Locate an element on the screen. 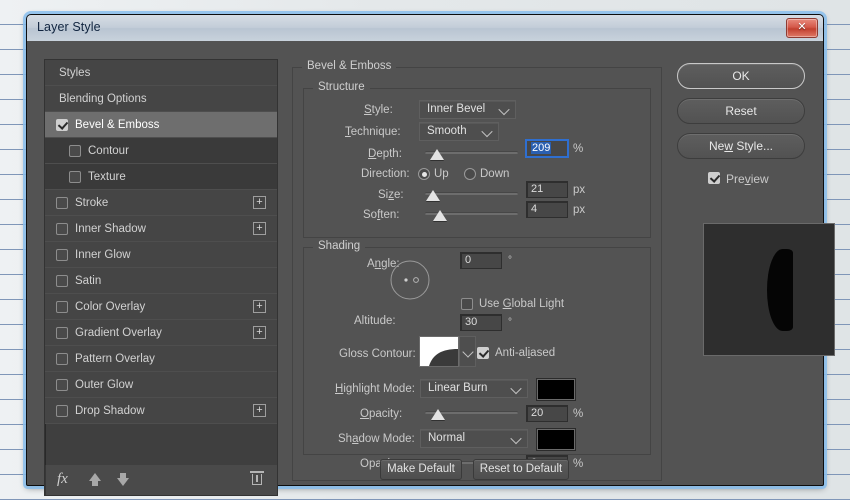 The image size is (850, 500). styles-list-item: Stroke + is located at coordinates (161, 203).